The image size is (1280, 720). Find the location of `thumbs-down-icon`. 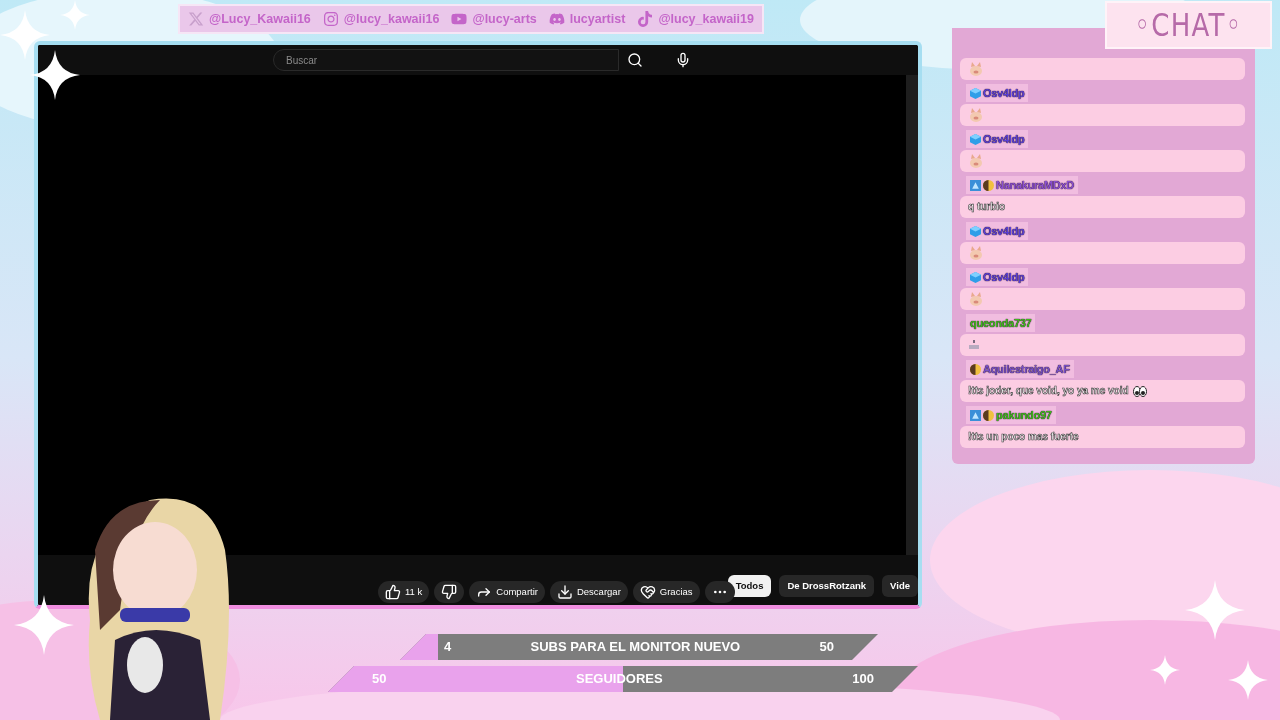

thumbs-down-icon is located at coordinates (449, 592).